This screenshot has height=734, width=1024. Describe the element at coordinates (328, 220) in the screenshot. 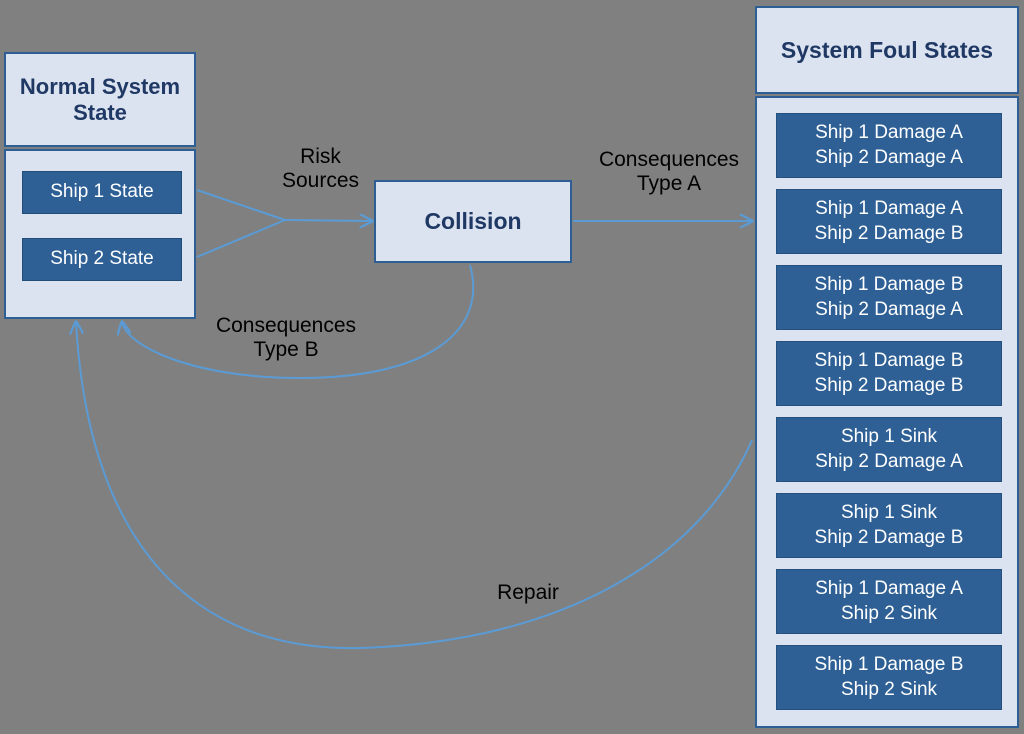

I see `wire-risk-sources` at that location.